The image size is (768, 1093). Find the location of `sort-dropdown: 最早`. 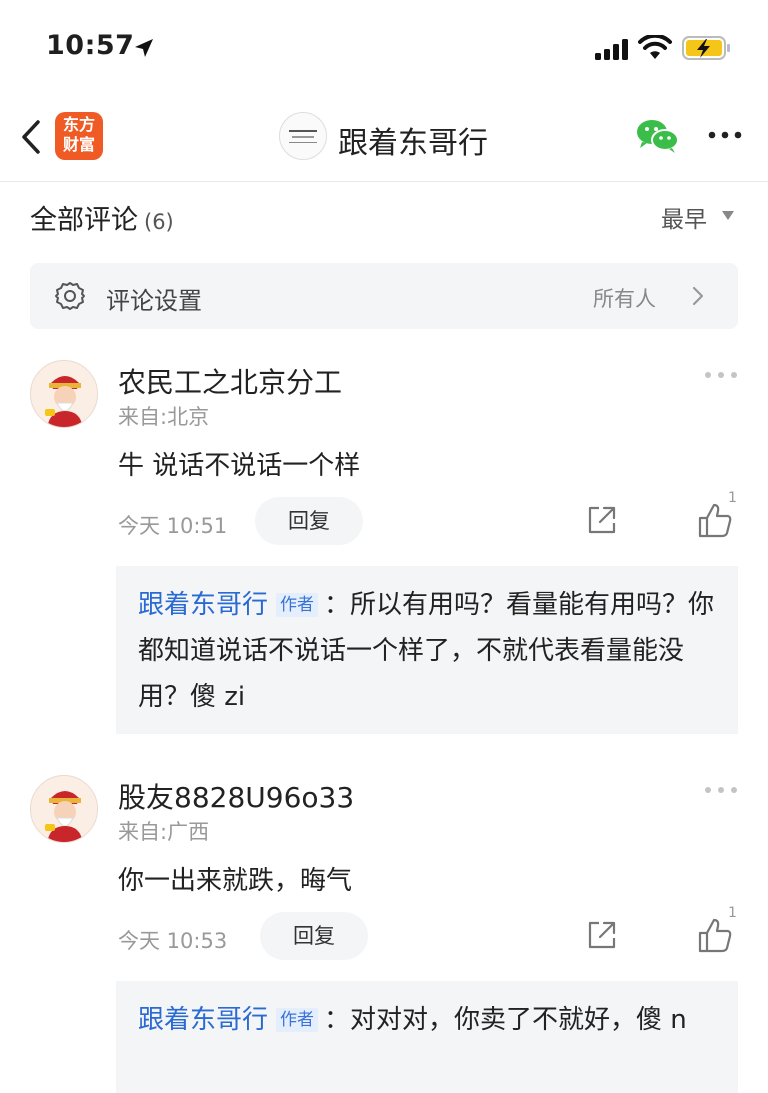

sort-dropdown: 最早 is located at coordinates (684, 217).